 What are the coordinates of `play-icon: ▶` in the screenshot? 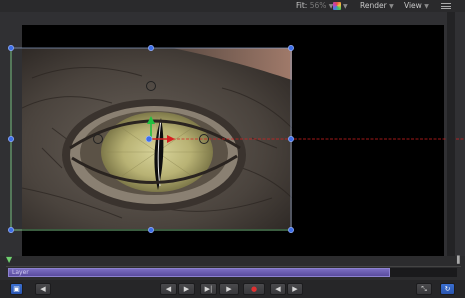 It's located at (229, 289).